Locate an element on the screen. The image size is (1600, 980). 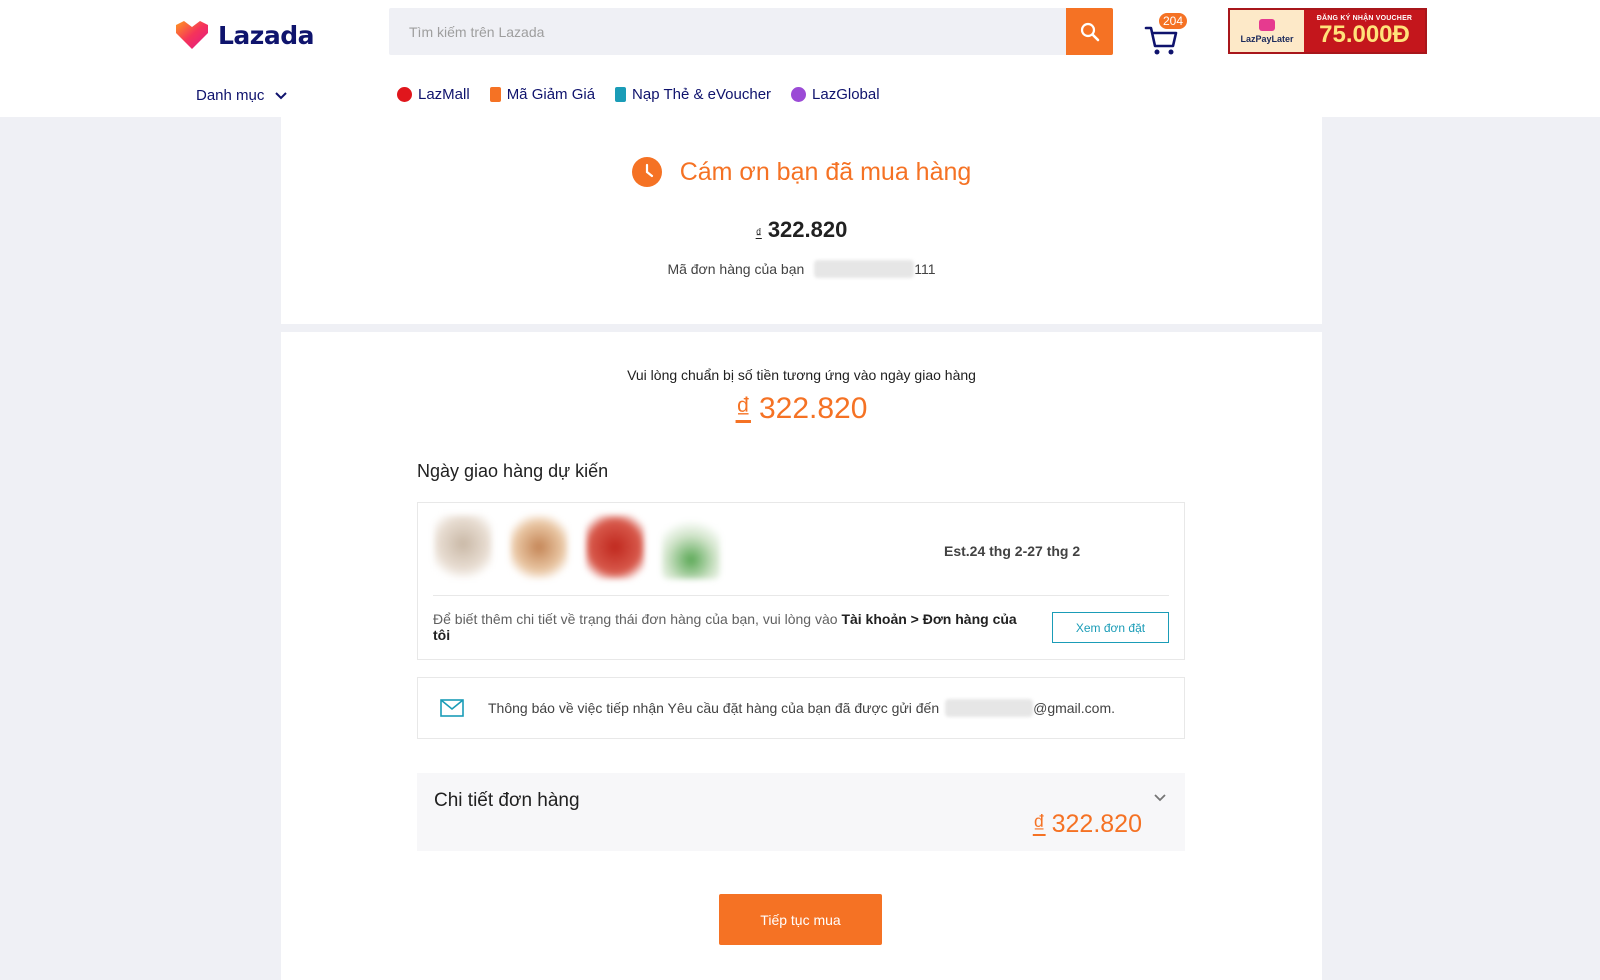
nav-link-lazmall: LazMall is located at coordinates (433, 94).